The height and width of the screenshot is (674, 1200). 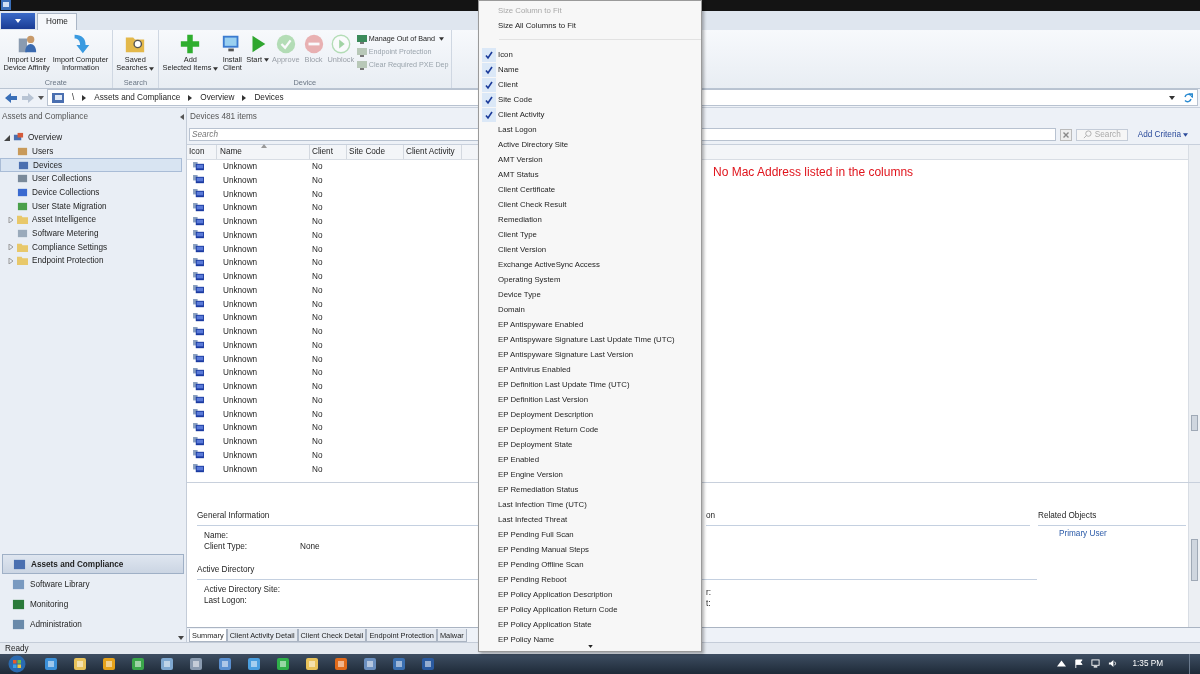 I want to click on field-label: Last Logon:, so click(x=226, y=602).